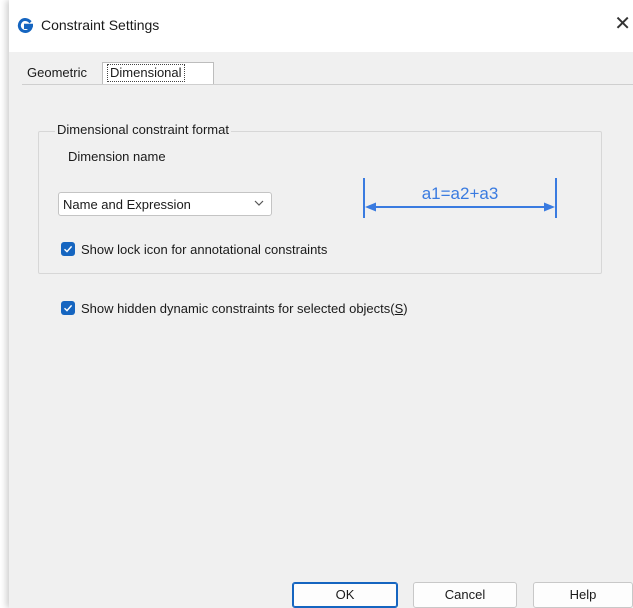 This screenshot has height=608, width=633. I want to click on preview-left-arrow-icon, so click(370, 207).